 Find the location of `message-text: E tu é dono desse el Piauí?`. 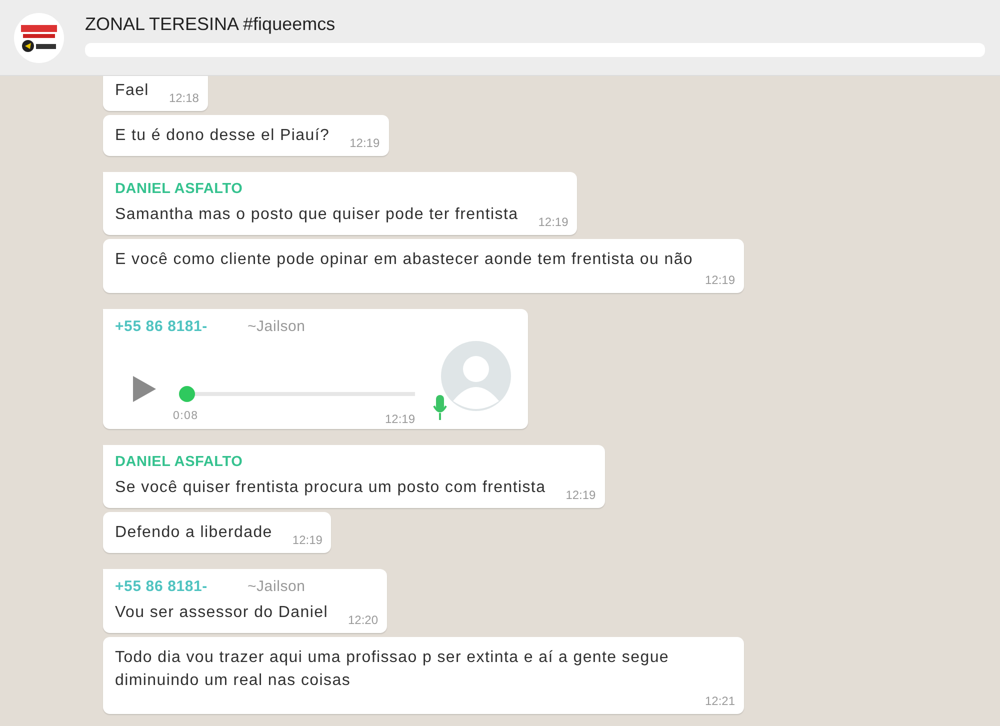

message-text: E tu é dono desse el Piauí? is located at coordinates (222, 136).